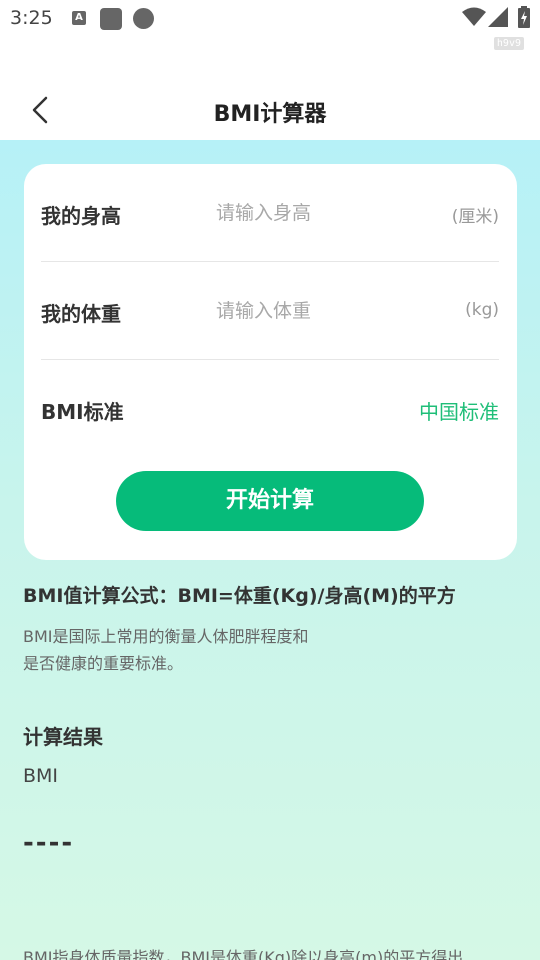 This screenshot has height=960, width=540. Describe the element at coordinates (270, 114) in the screenshot. I see `page-title: BMI计算器` at that location.